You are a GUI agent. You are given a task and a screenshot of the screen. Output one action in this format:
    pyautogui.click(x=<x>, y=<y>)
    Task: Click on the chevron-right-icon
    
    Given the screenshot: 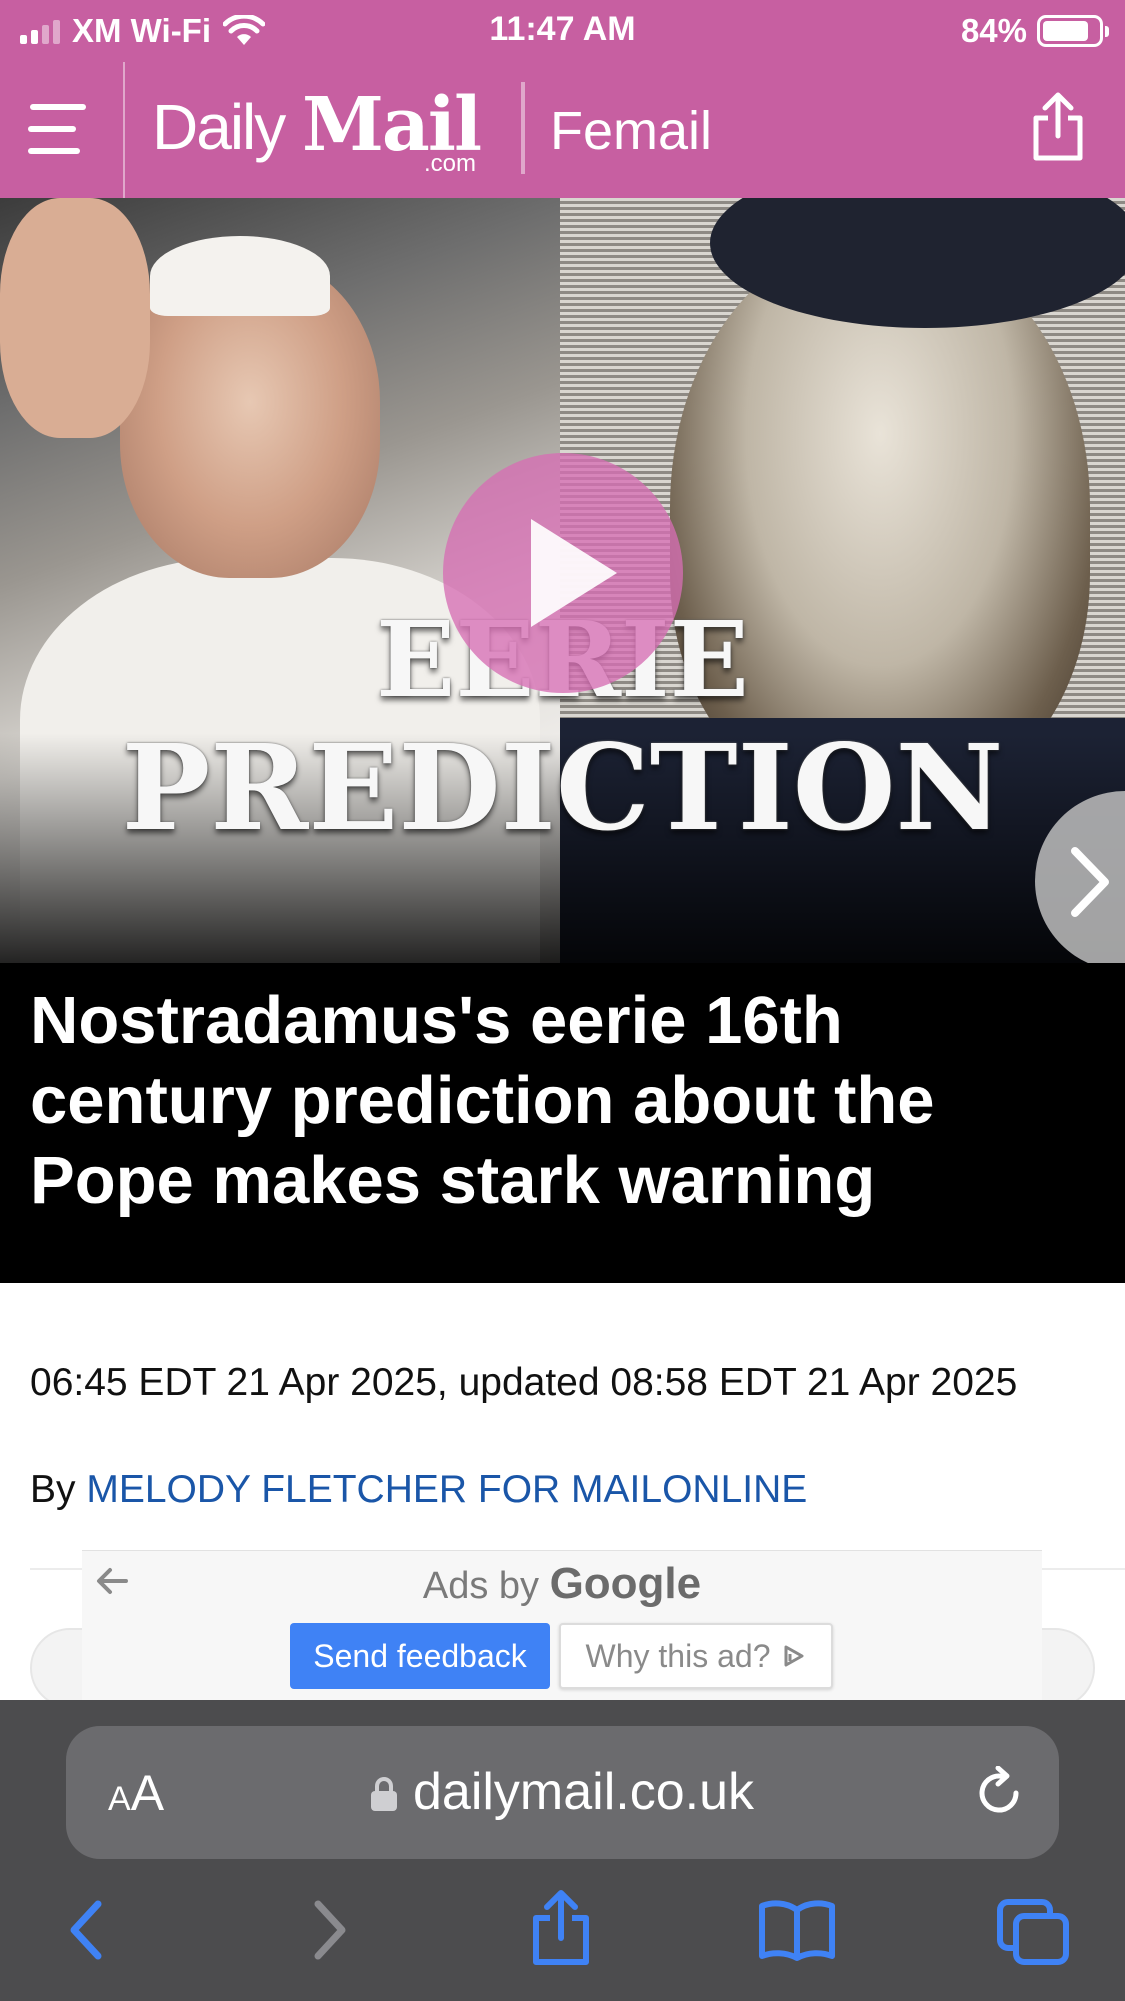 What is the action you would take?
    pyautogui.click(x=1090, y=882)
    